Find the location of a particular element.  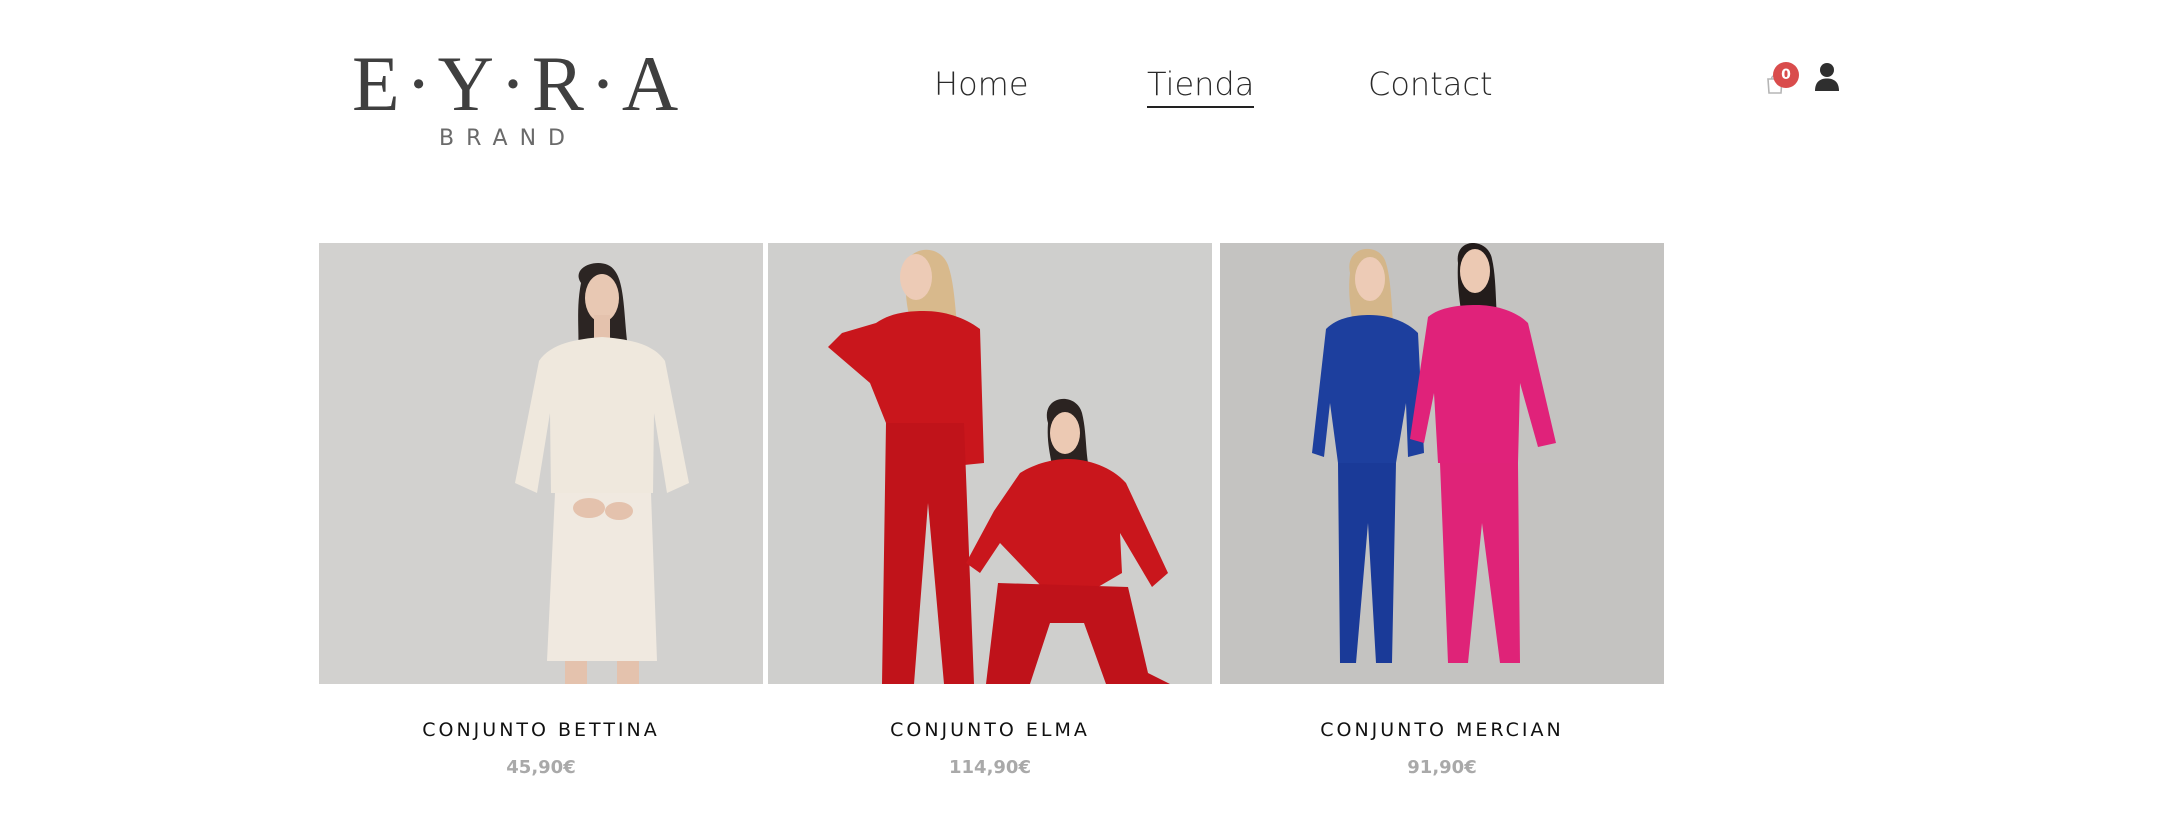

product-name: CONJUNTO MERCIAN is located at coordinates (1442, 730).